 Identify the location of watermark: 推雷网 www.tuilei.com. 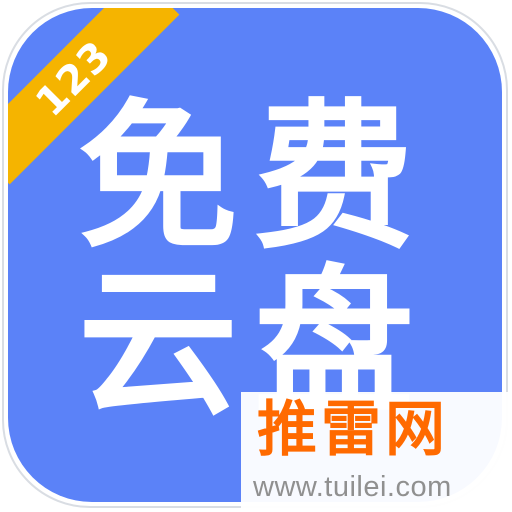
(376, 452).